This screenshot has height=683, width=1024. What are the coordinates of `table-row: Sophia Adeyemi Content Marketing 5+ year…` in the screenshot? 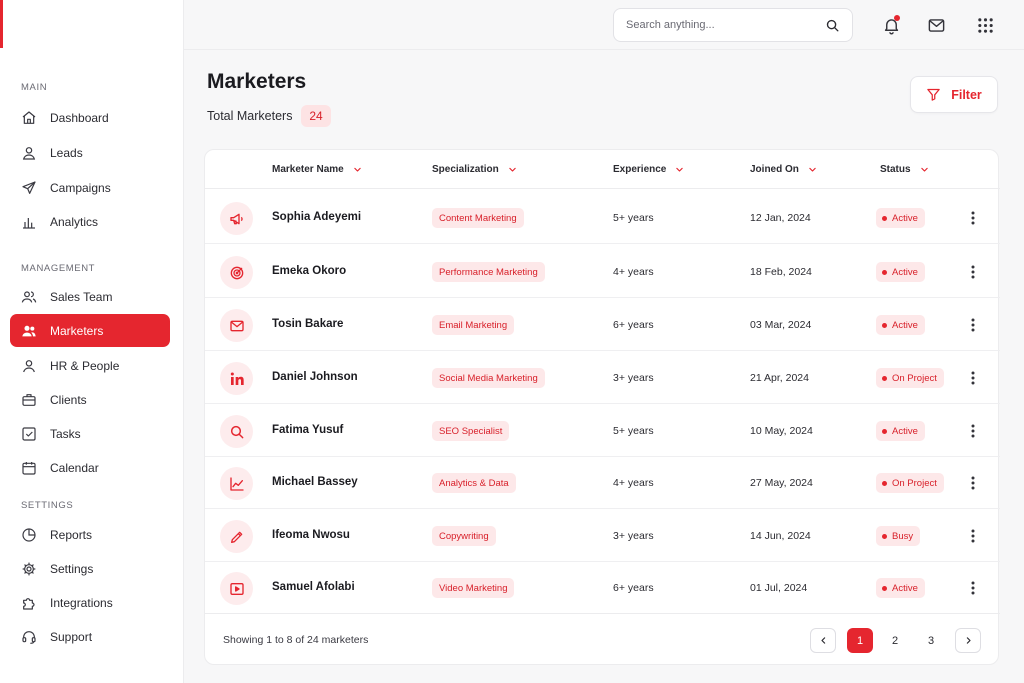 It's located at (602, 217).